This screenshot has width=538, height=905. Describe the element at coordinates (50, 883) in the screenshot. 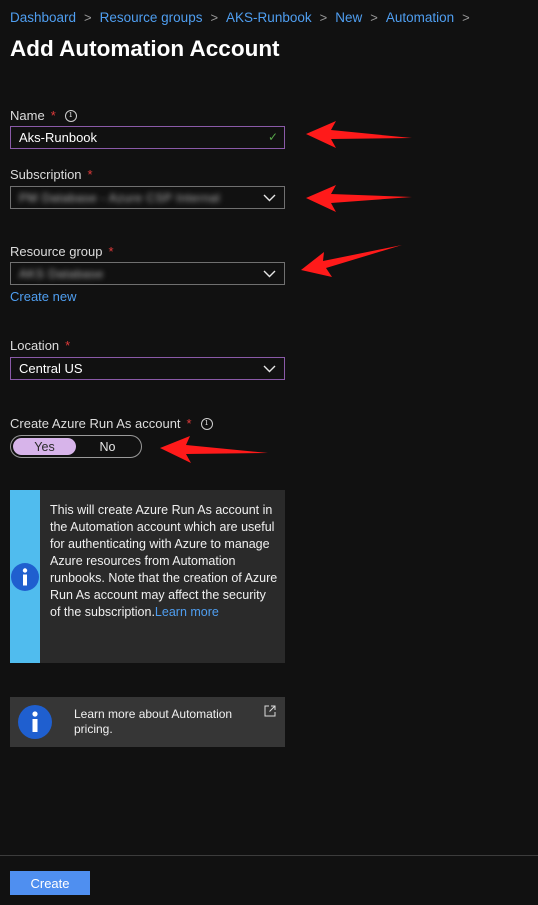

I see `create-button: Create` at that location.